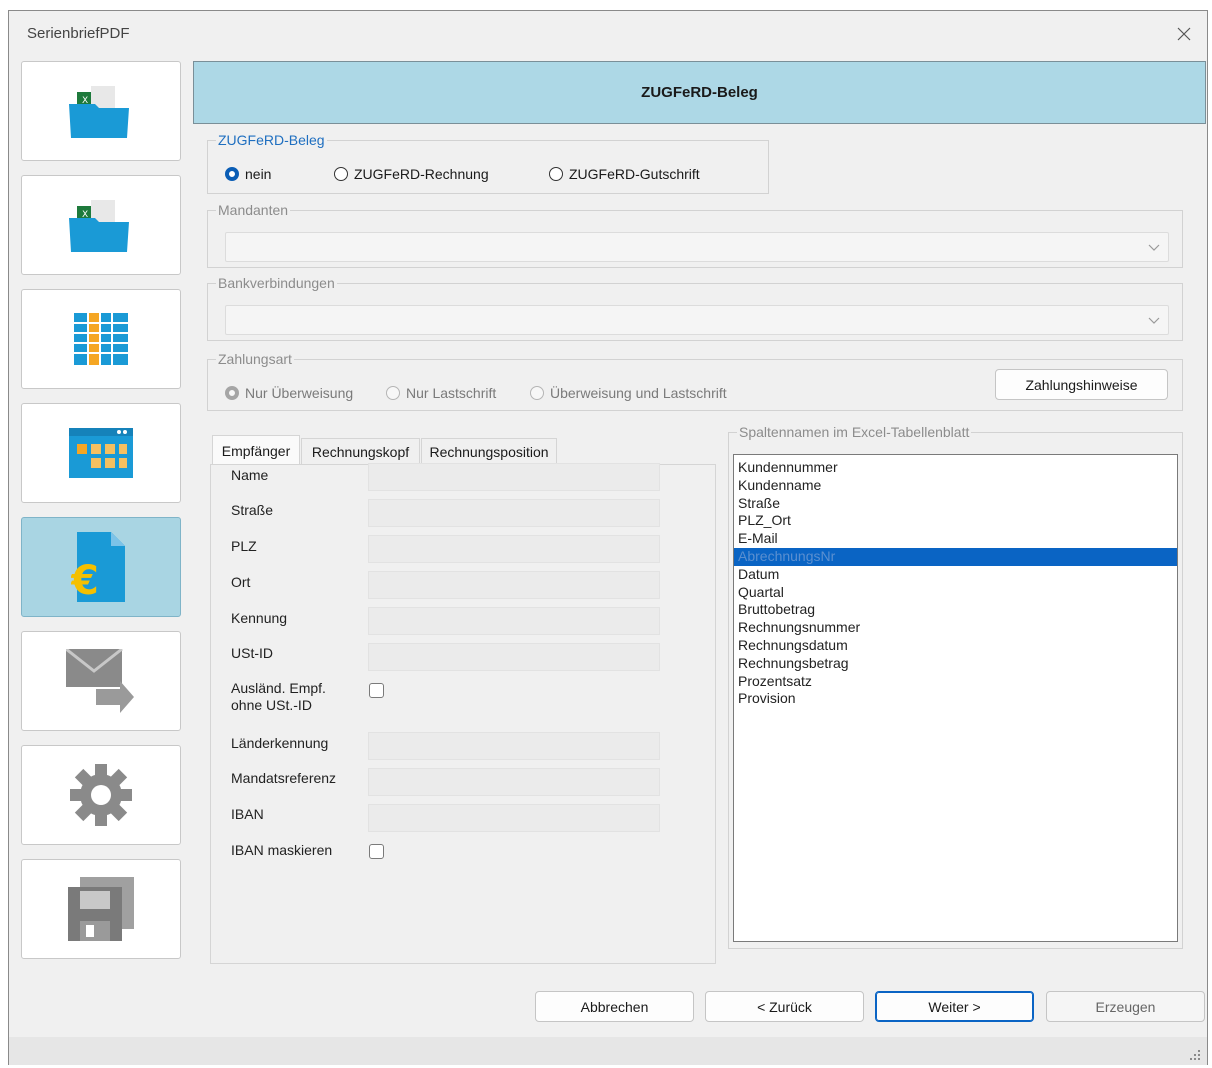  I want to click on laenderkennung-label: Länderkennung, so click(280, 743).